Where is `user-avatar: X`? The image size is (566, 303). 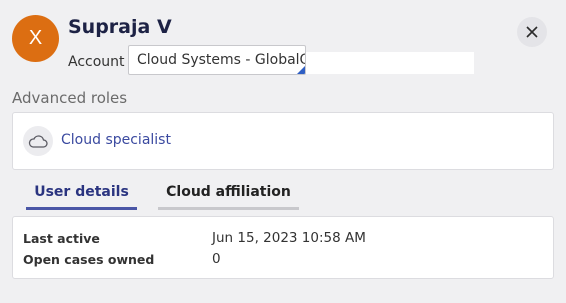 user-avatar: X is located at coordinates (35, 38).